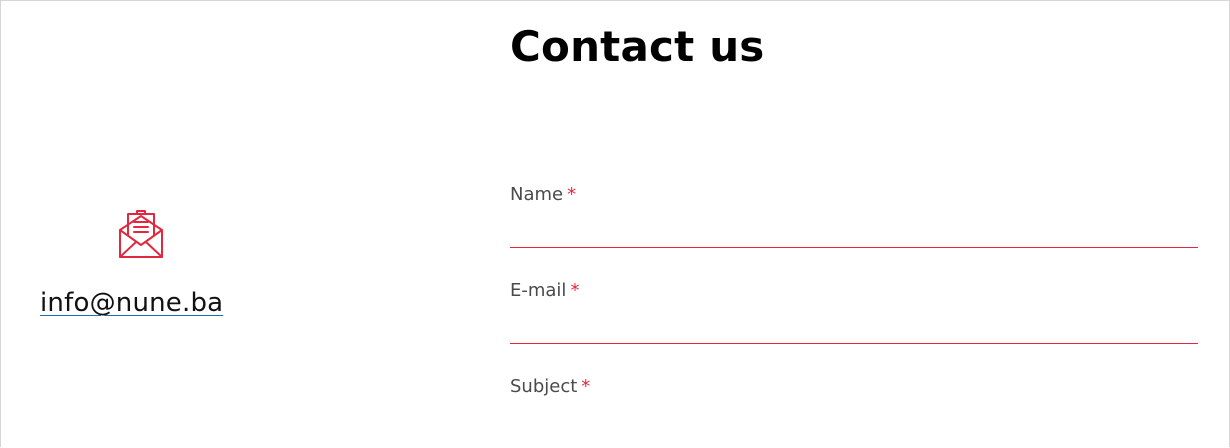 The image size is (1230, 448). Describe the element at coordinates (854, 230) in the screenshot. I see `name-input` at that location.